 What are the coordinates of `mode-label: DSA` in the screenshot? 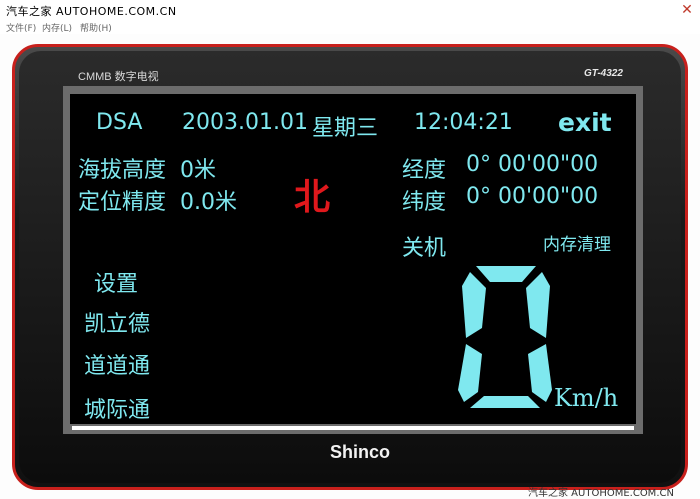 It's located at (119, 122).